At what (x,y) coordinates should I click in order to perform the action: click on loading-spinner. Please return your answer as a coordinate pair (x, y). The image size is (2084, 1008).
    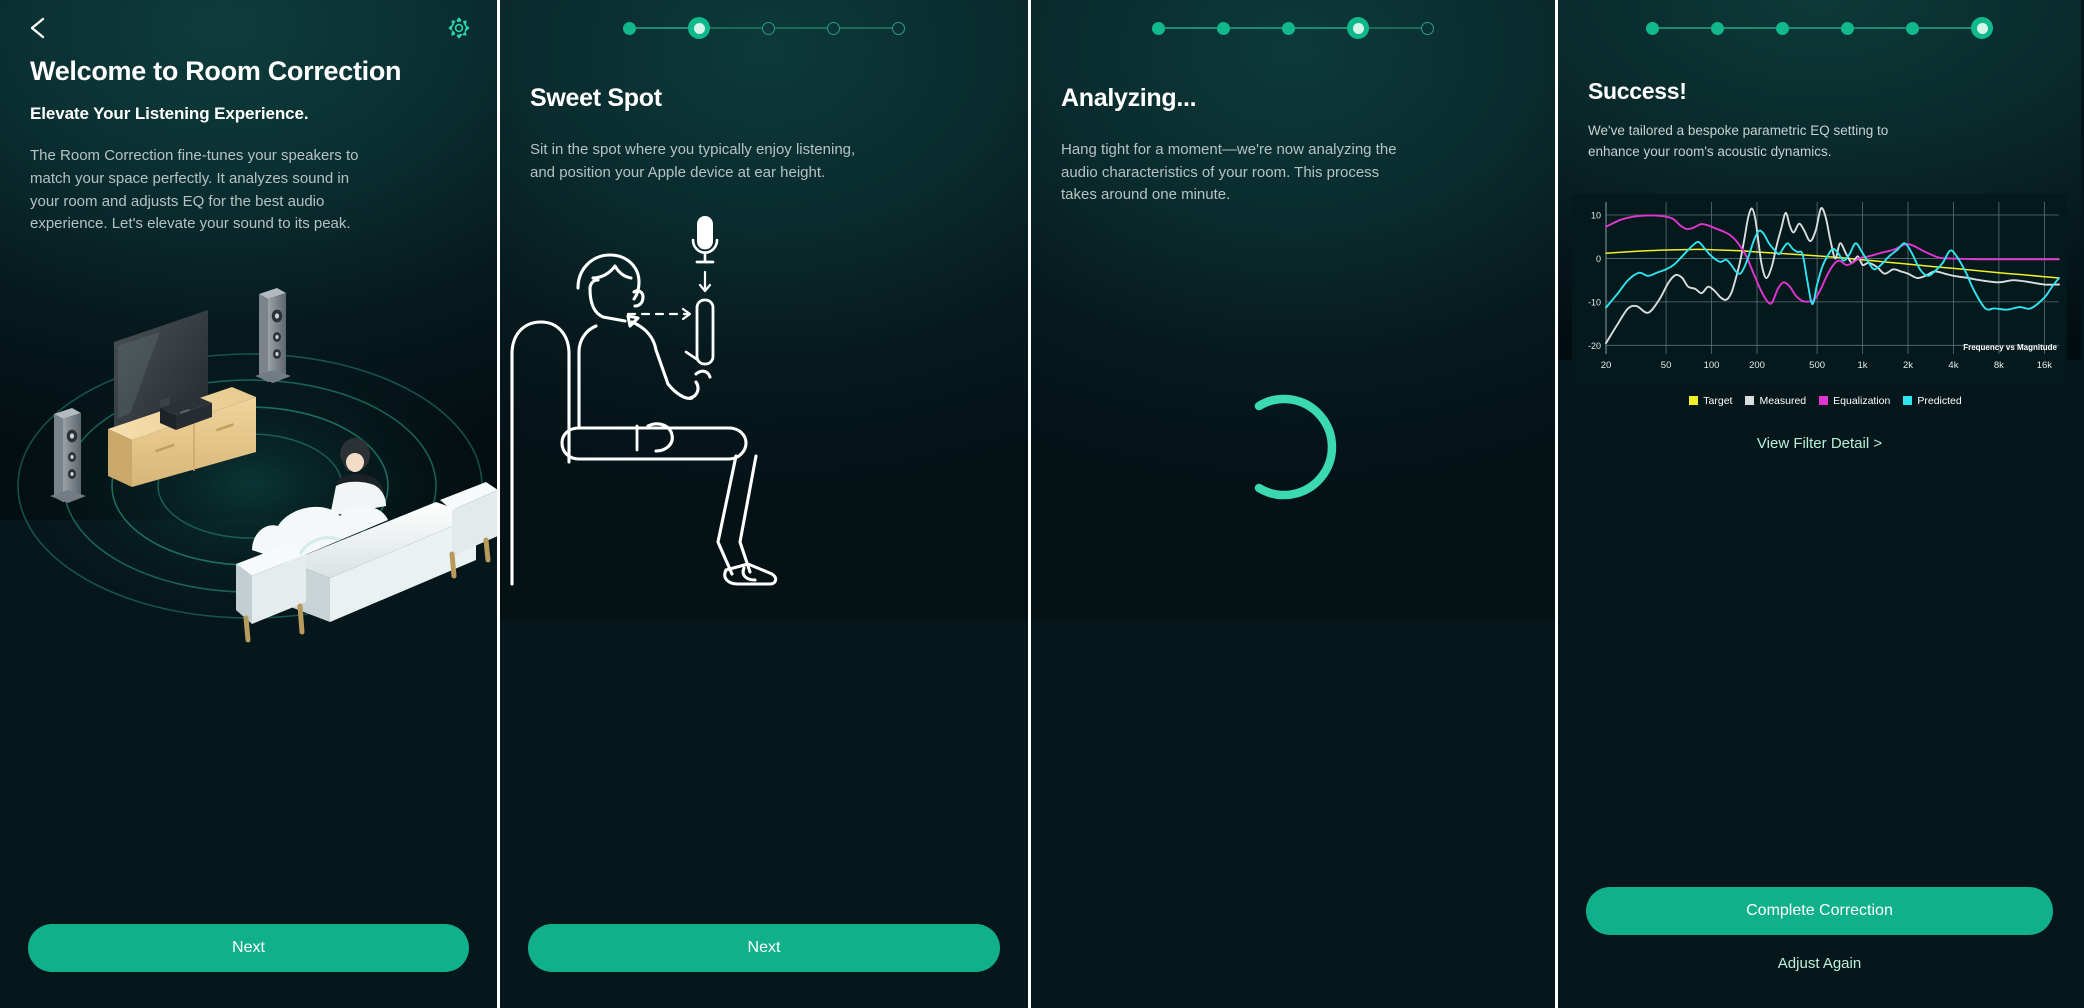
    Looking at the image, I should click on (1293, 447).